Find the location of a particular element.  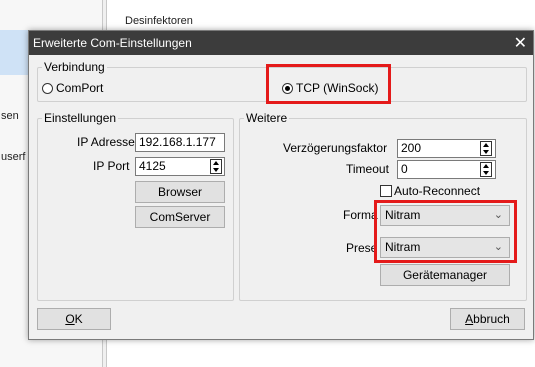

ok-button-label: K is located at coordinates (78, 319).